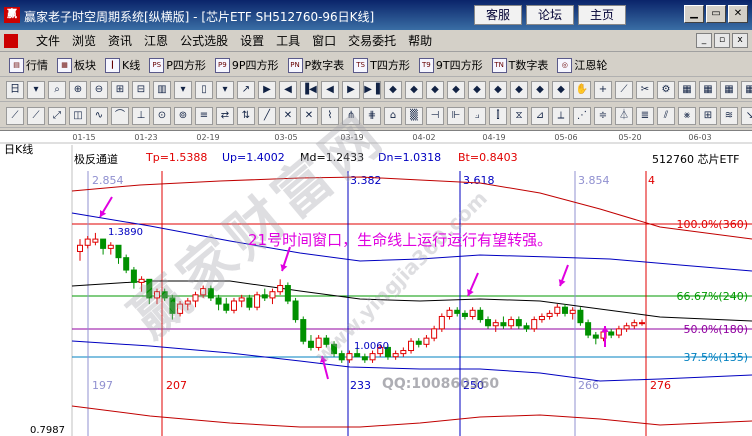 This screenshot has height=436, width=752. What do you see at coordinates (708, 116) in the screenshot?
I see `analysis-tool-icon: ⊞` at bounding box center [708, 116].